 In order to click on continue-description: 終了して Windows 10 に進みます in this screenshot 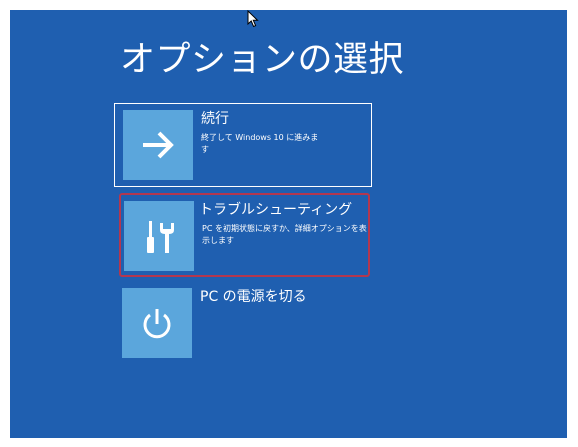, I will do `click(260, 143)`.